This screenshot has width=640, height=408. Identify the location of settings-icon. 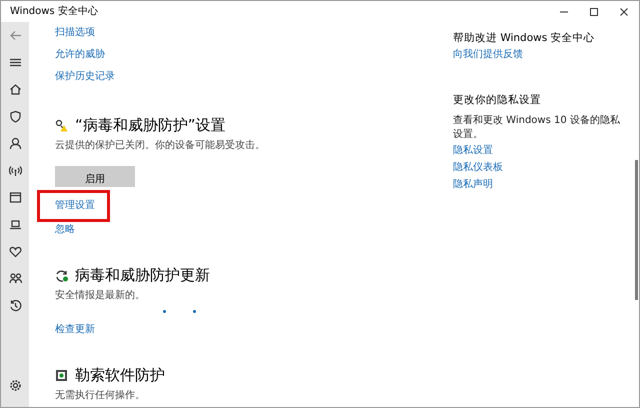
(15, 385).